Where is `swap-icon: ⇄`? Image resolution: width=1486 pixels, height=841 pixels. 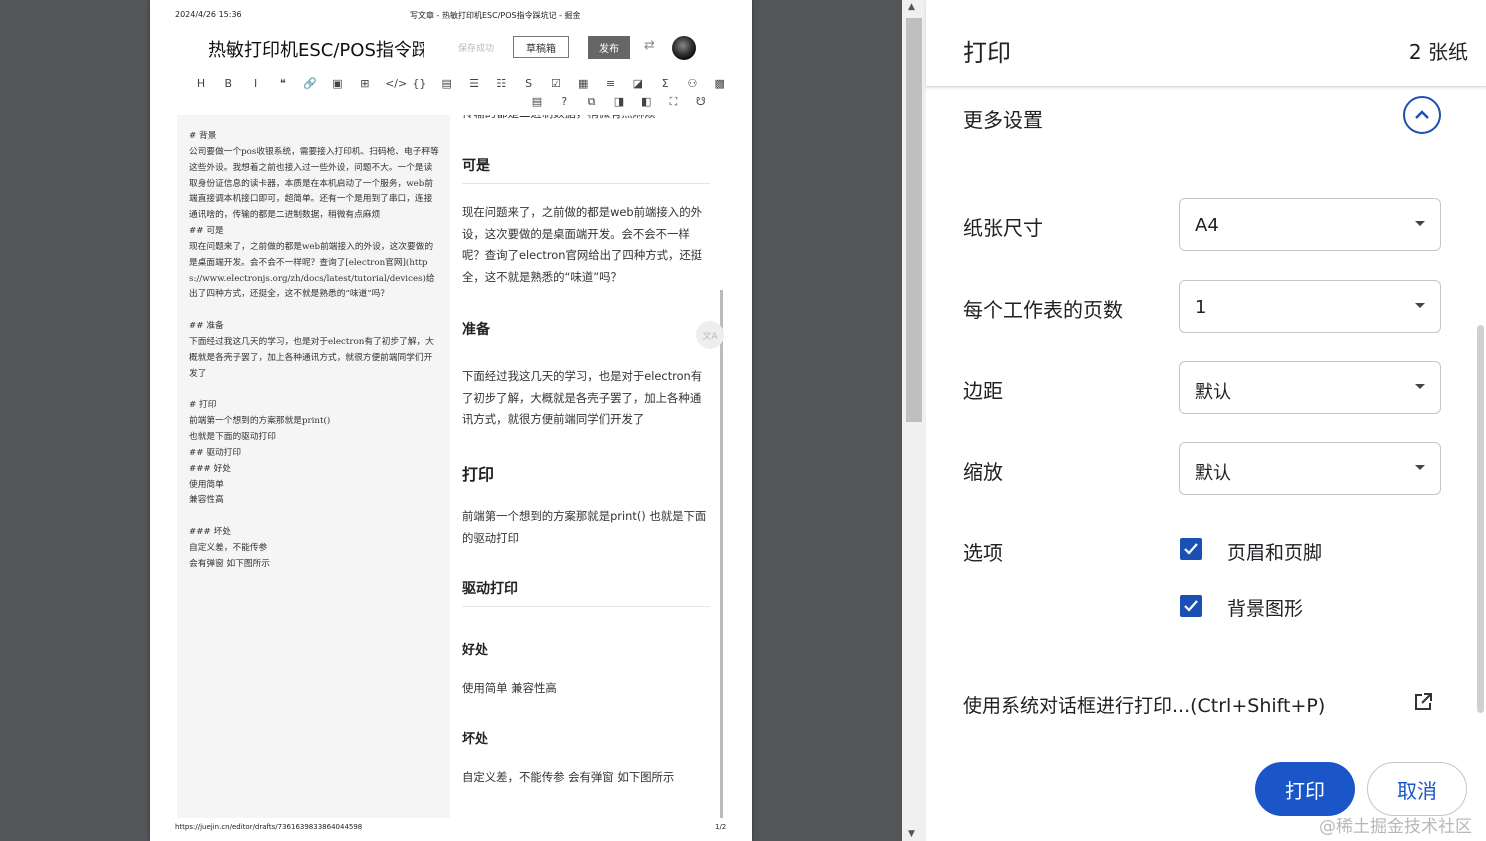
swap-icon: ⇄ is located at coordinates (649, 45).